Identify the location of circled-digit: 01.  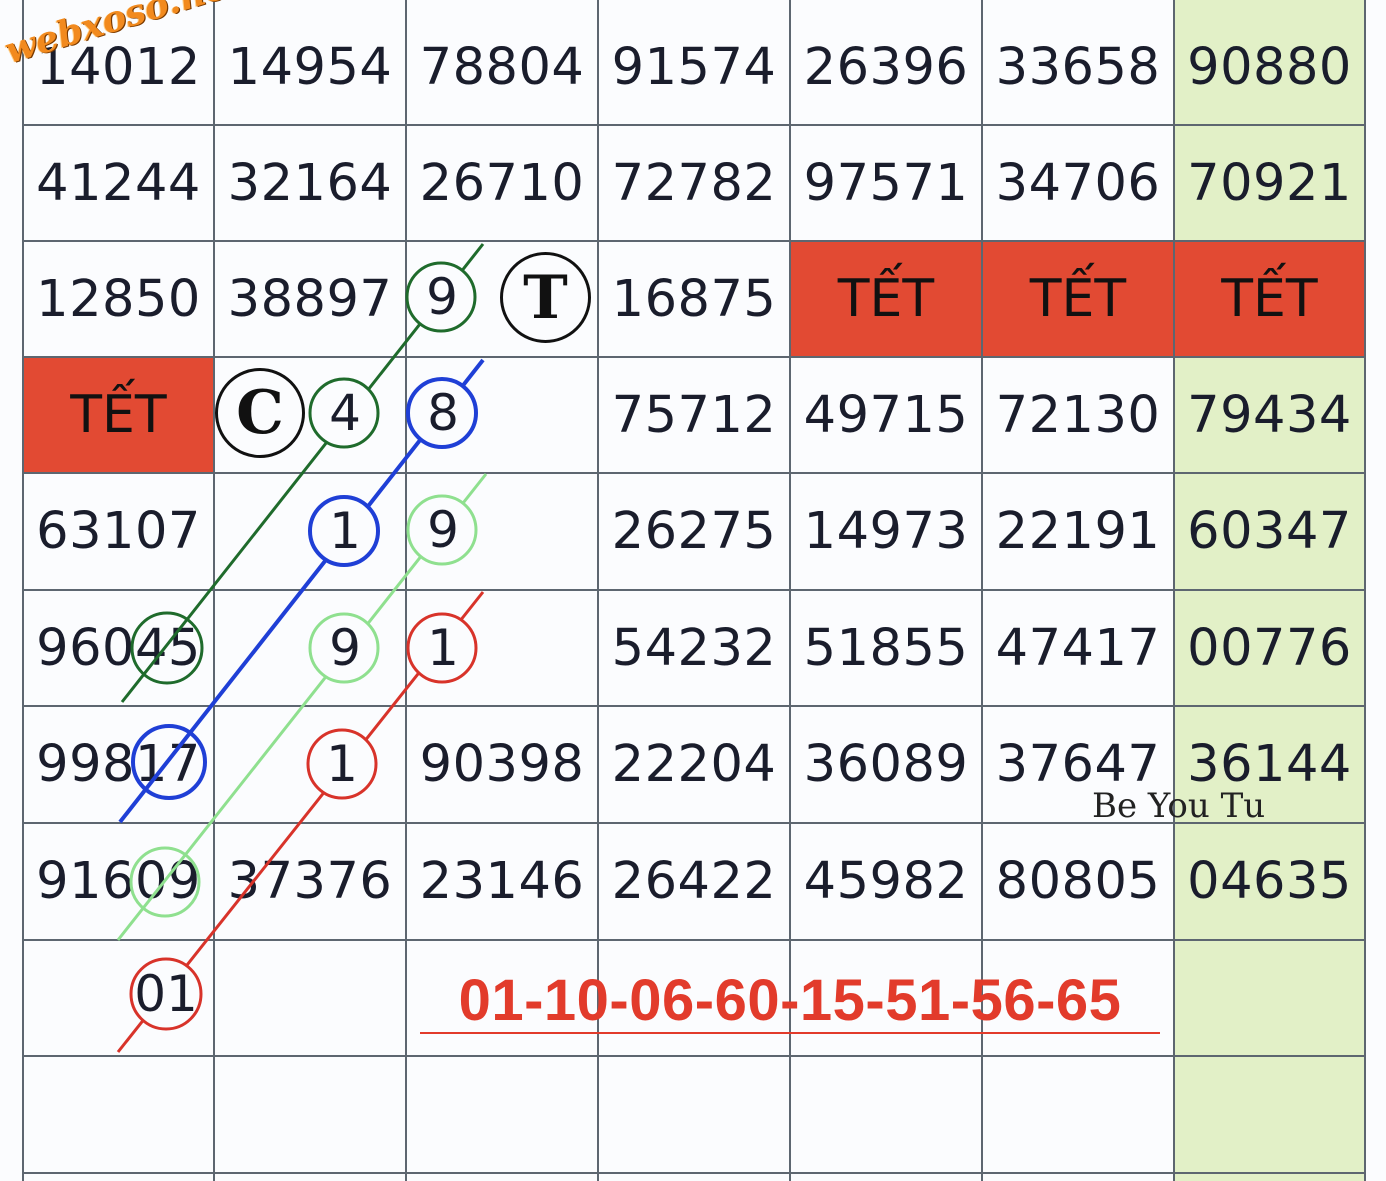
(166, 994).